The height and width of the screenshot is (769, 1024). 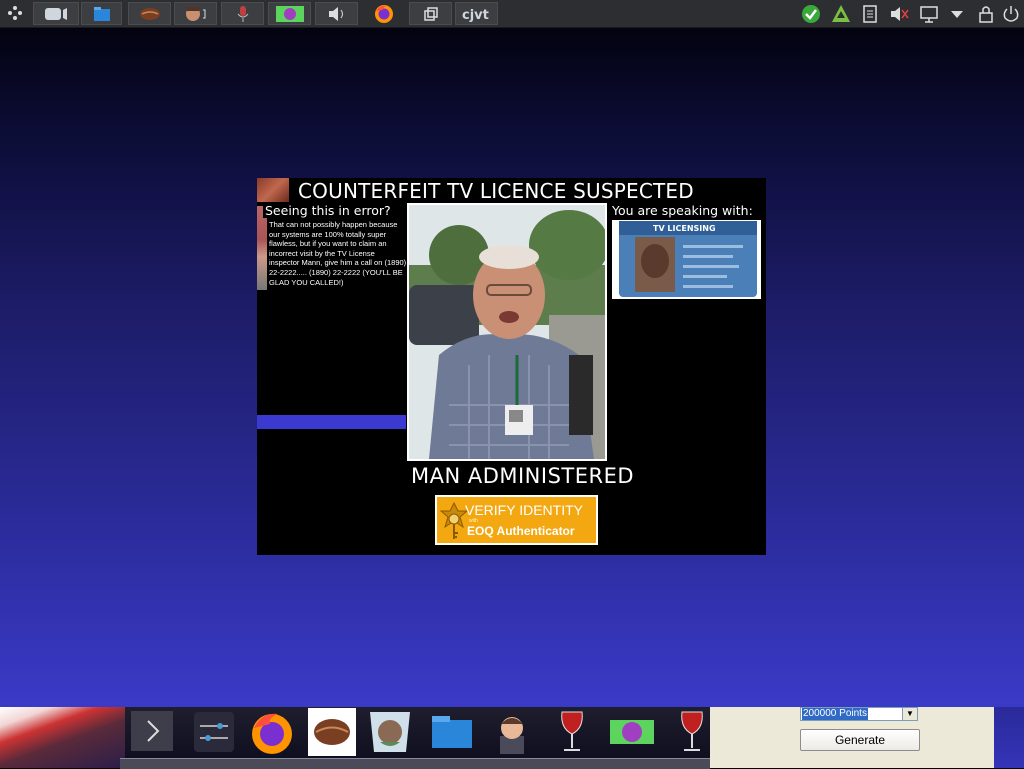 What do you see at coordinates (507, 332) in the screenshot?
I see `inspector-photo` at bounding box center [507, 332].